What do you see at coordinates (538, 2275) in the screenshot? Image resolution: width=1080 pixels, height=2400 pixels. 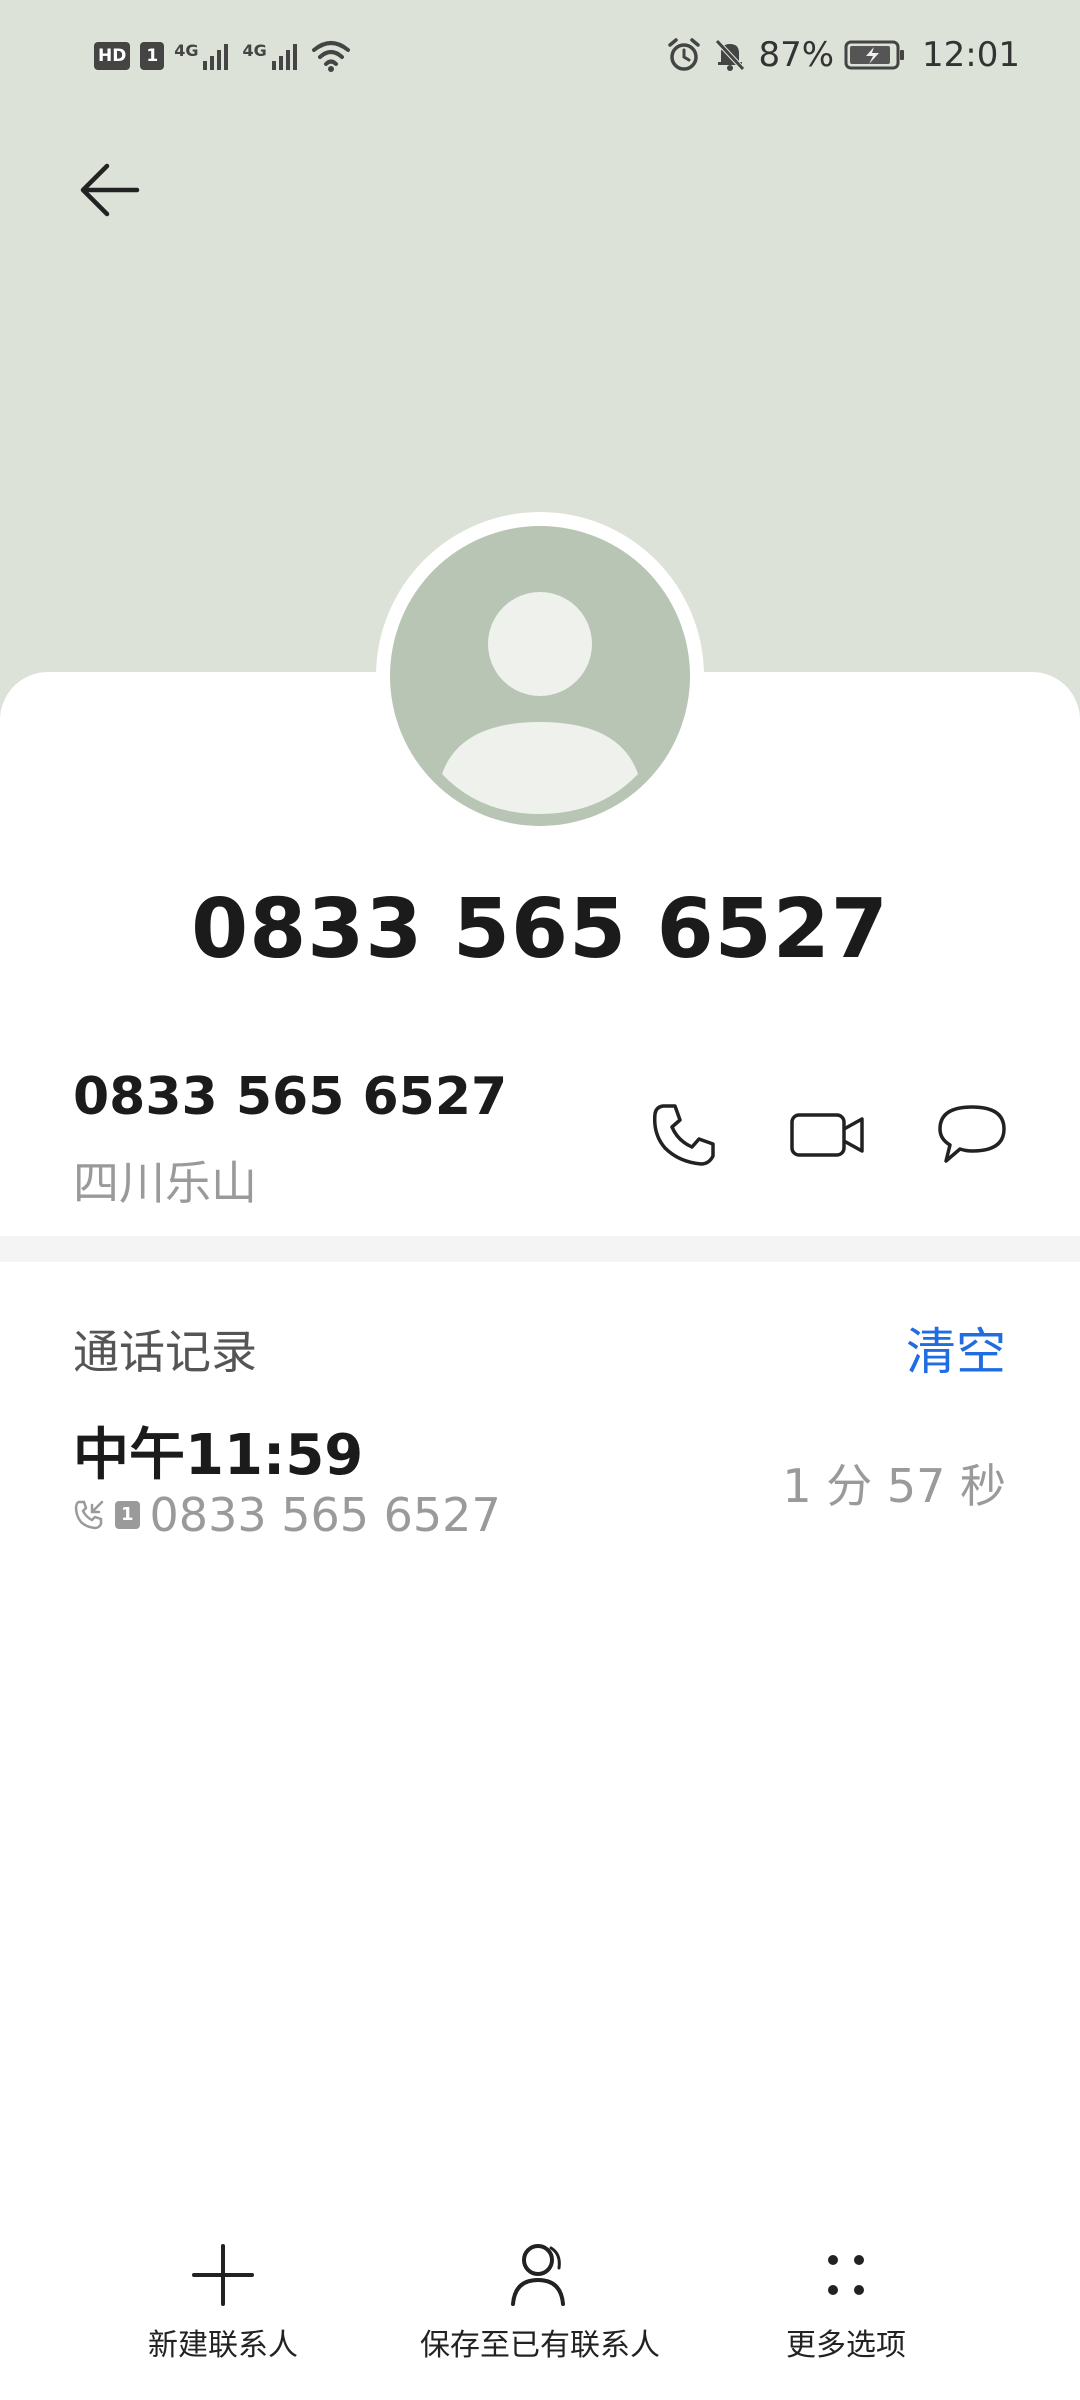 I see `person-icon` at bounding box center [538, 2275].